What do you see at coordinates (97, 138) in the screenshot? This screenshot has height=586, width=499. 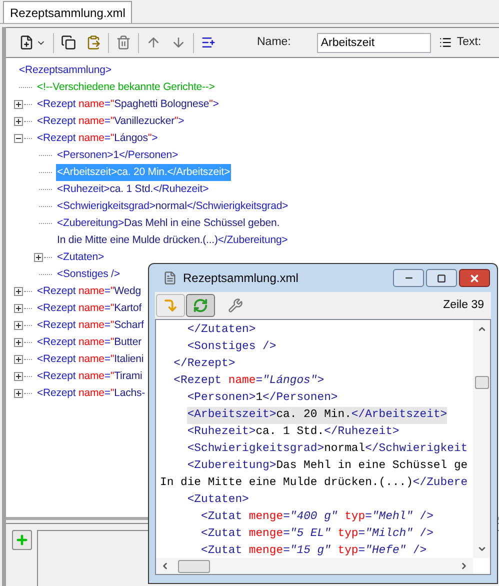 I see `xml-node: <Rezept name="Lángos">` at bounding box center [97, 138].